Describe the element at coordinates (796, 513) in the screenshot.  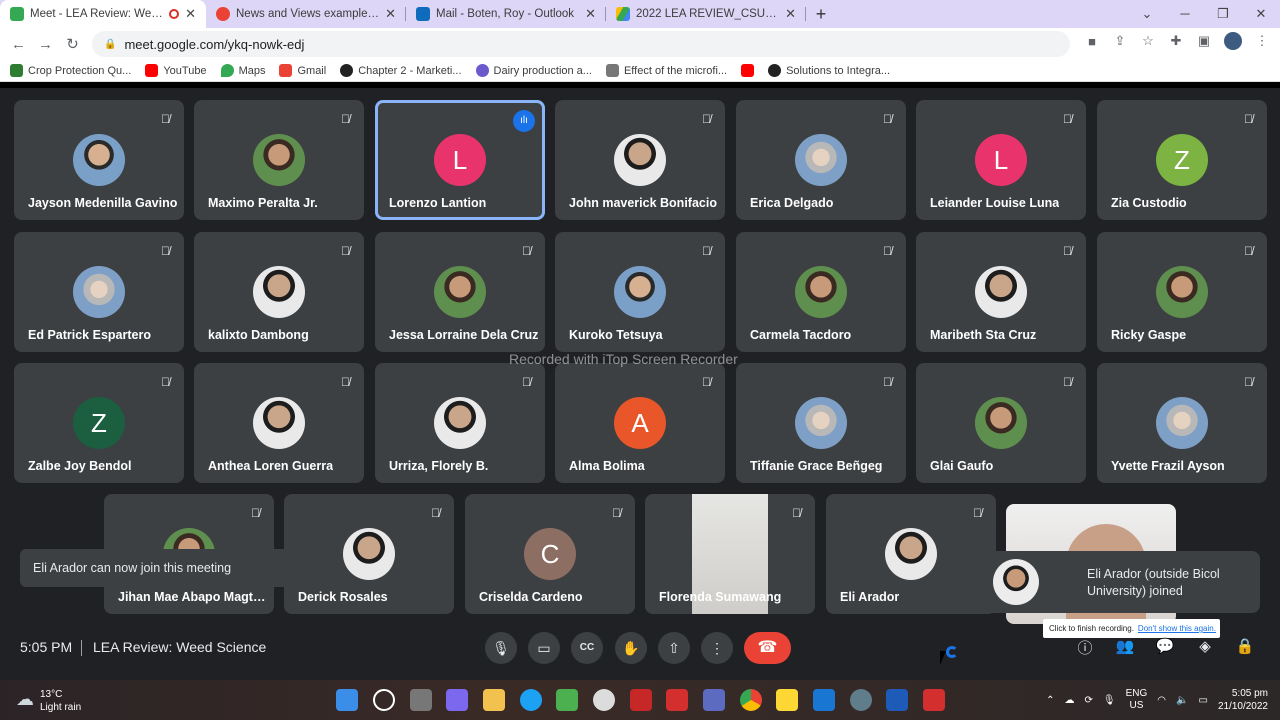
I see `mic-muted-icon: 🎙̸` at that location.